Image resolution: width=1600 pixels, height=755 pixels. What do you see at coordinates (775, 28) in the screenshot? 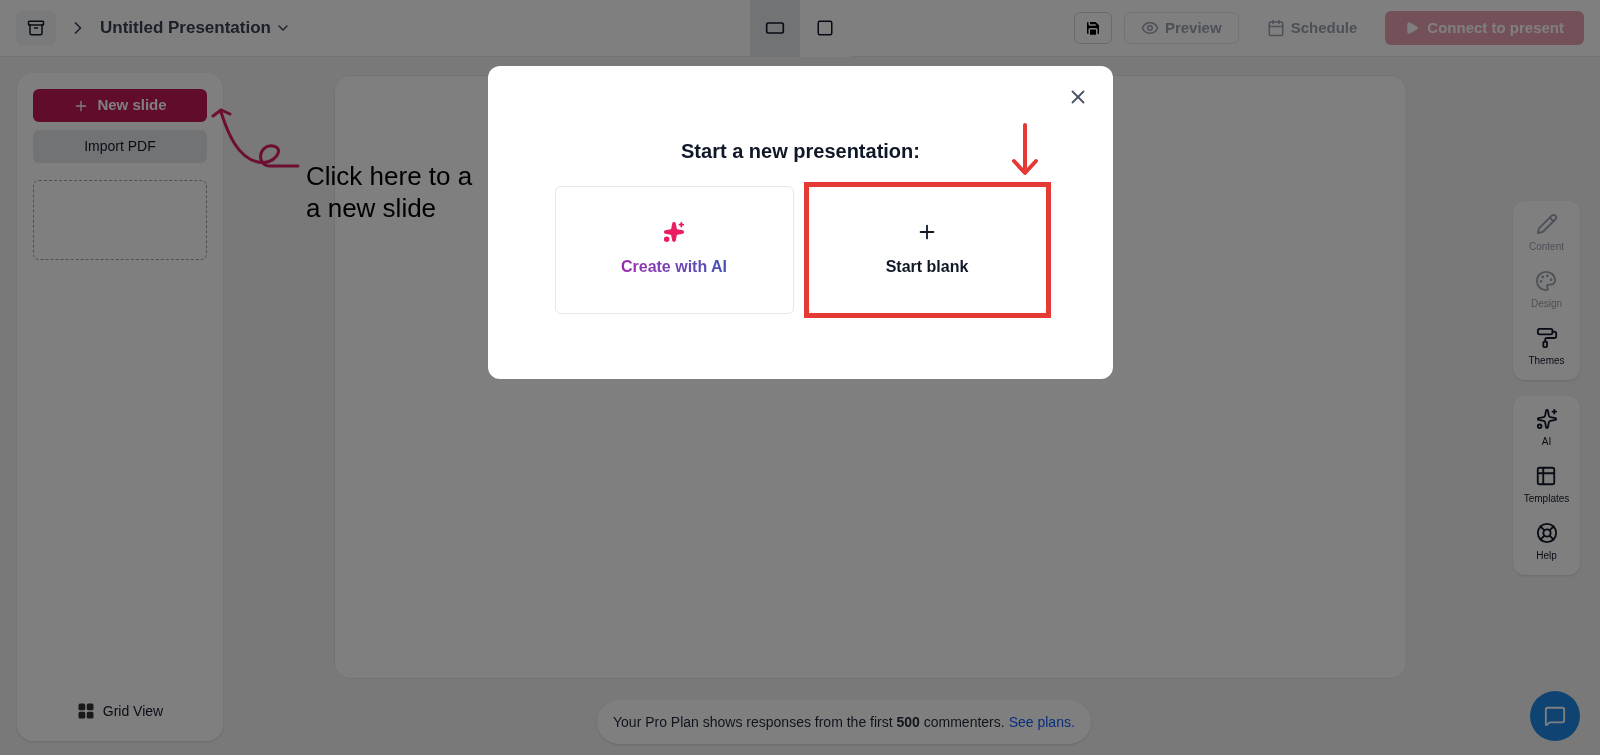
I see `wide-view-toggle` at bounding box center [775, 28].